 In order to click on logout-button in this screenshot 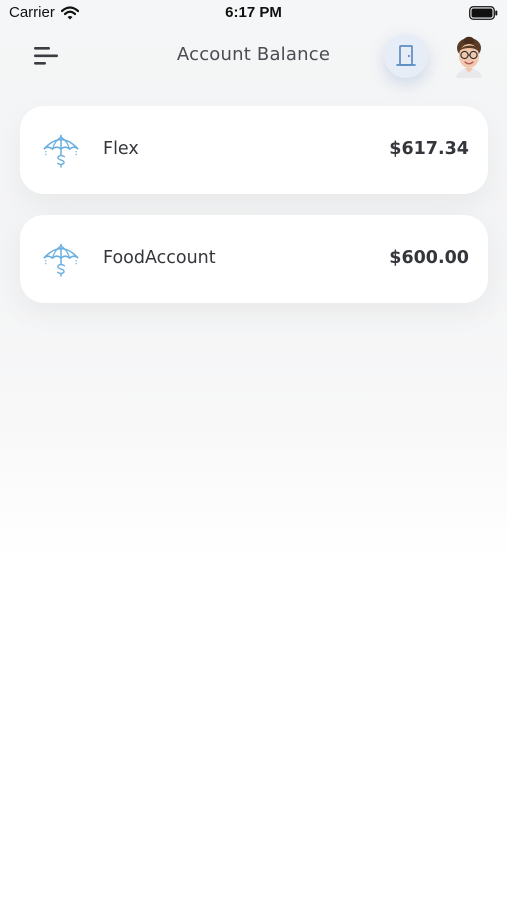, I will do `click(406, 56)`.